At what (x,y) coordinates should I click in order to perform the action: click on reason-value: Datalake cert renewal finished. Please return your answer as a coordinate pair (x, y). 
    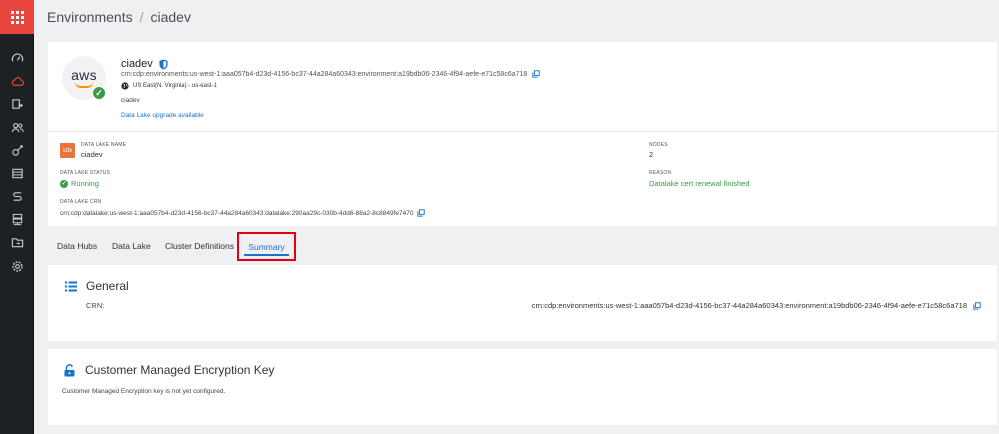
    Looking at the image, I should click on (699, 183).